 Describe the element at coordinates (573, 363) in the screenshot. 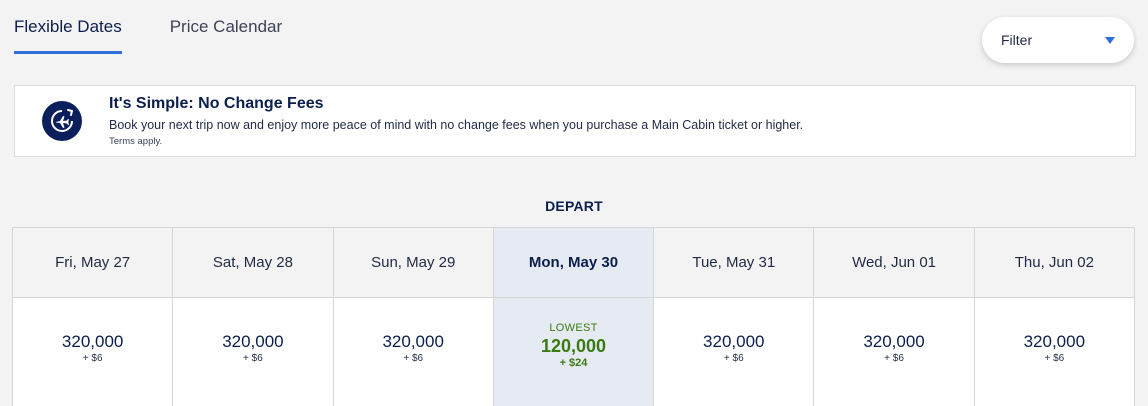

I see `tax-amount: + $24` at that location.